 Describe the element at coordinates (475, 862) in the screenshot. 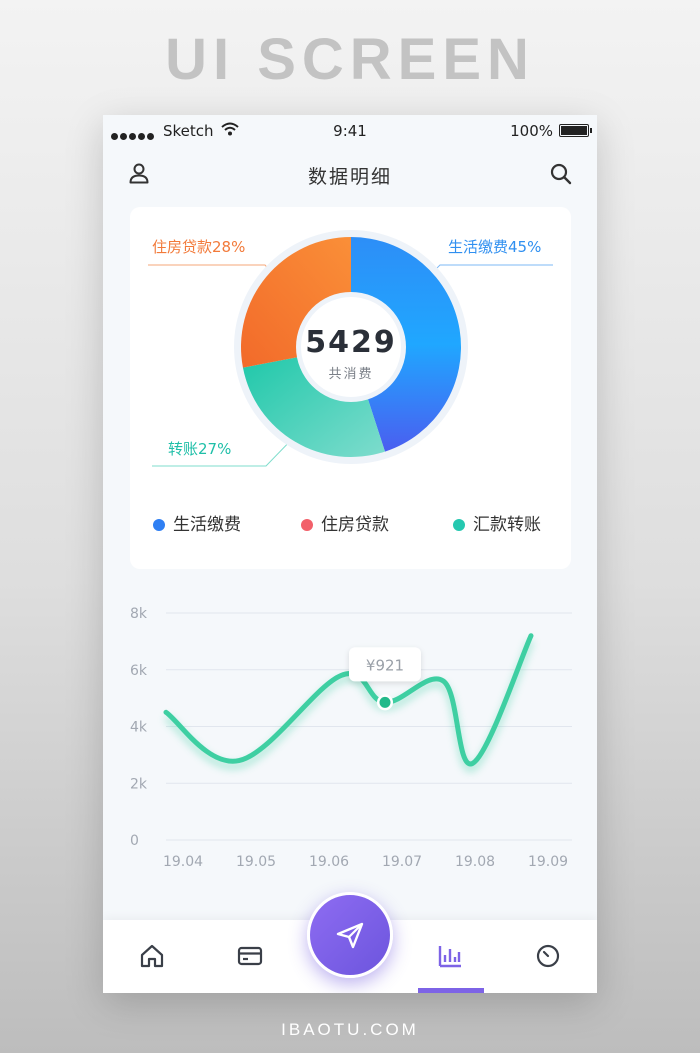

I see `x-tick-label: 19.08` at that location.